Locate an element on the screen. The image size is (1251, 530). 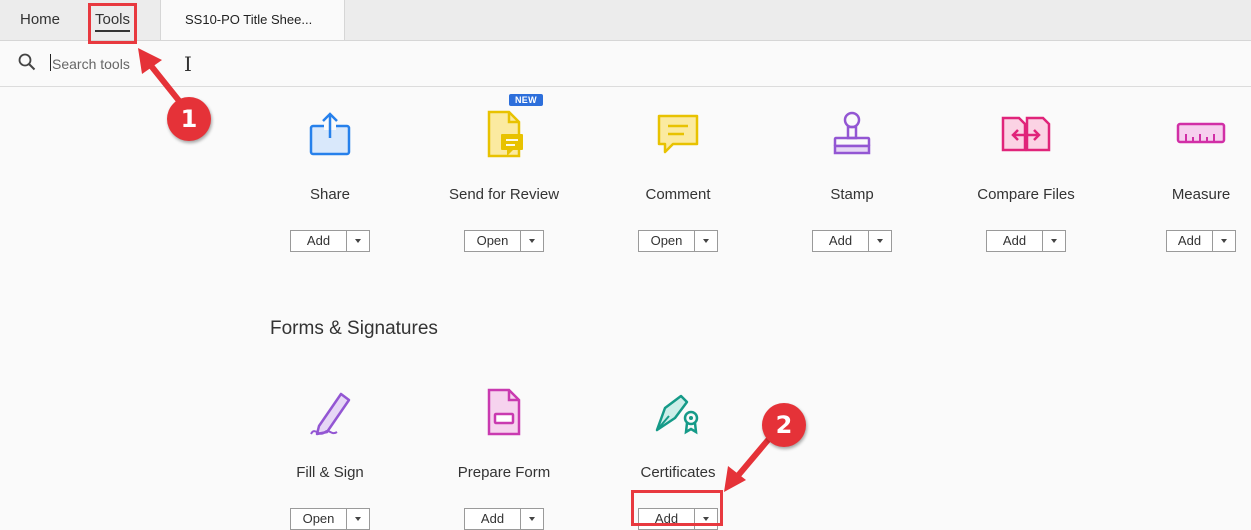
tool-label: Prepare Form is located at coordinates (504, 472).